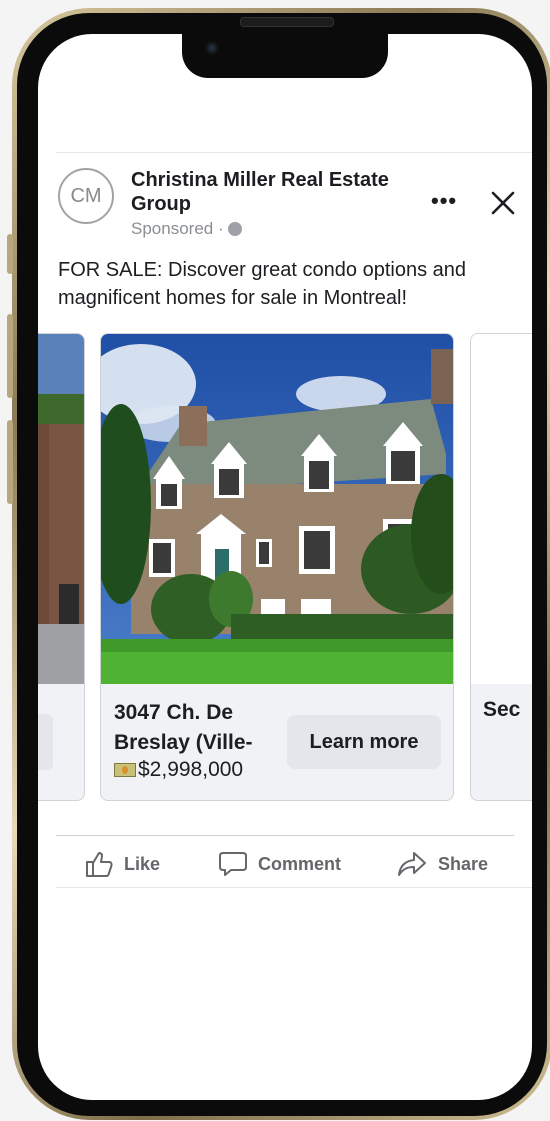  Describe the element at coordinates (444, 201) in the screenshot. I see `more-options-icon: •••` at that location.